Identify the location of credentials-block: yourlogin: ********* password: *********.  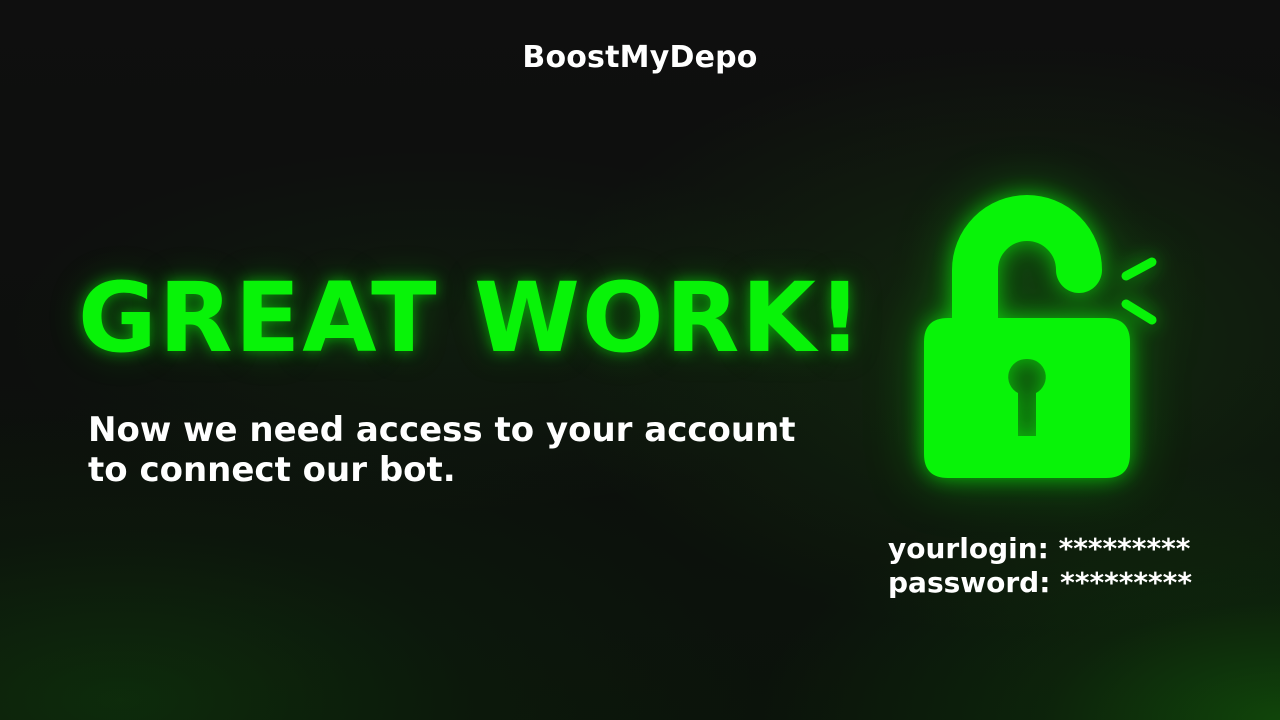
(1040, 566).